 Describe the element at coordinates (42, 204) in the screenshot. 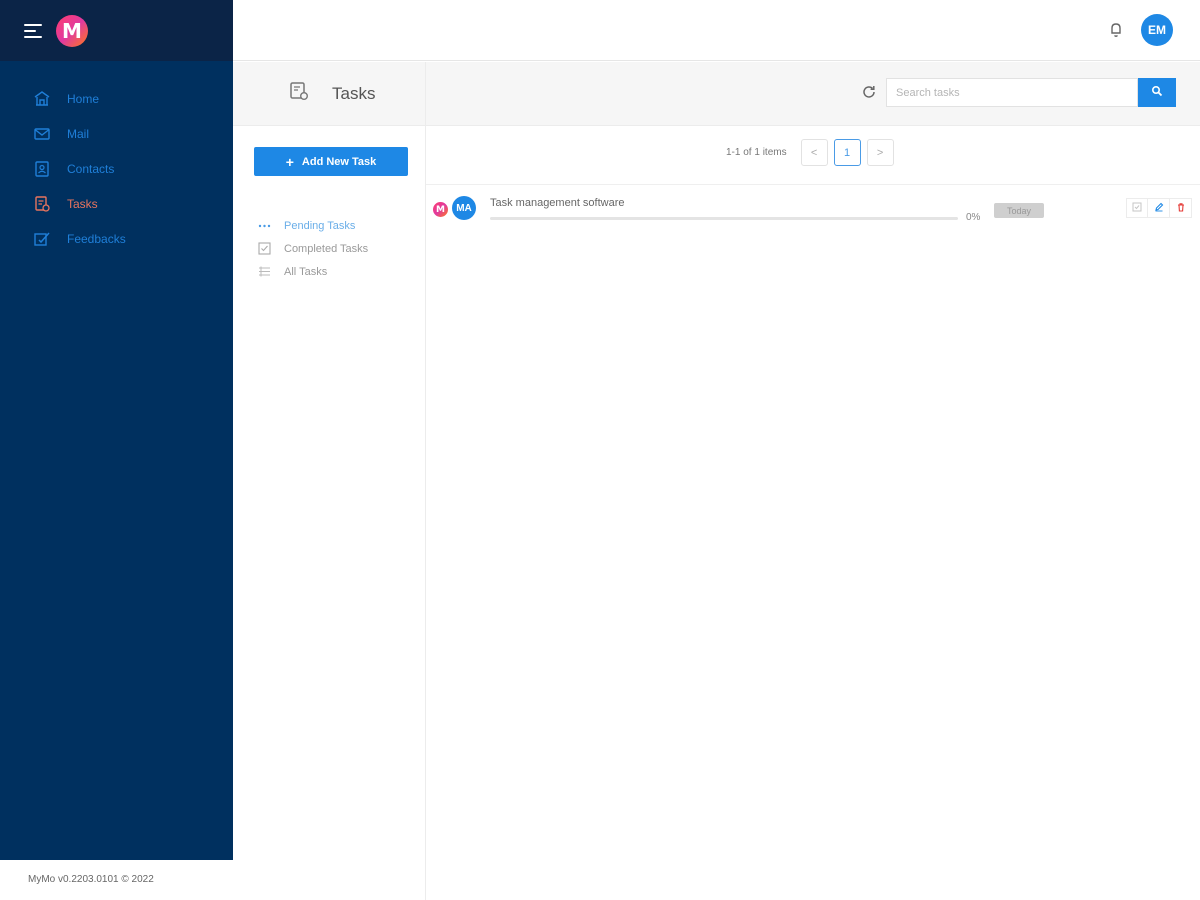

I see `tasks-icon` at that location.